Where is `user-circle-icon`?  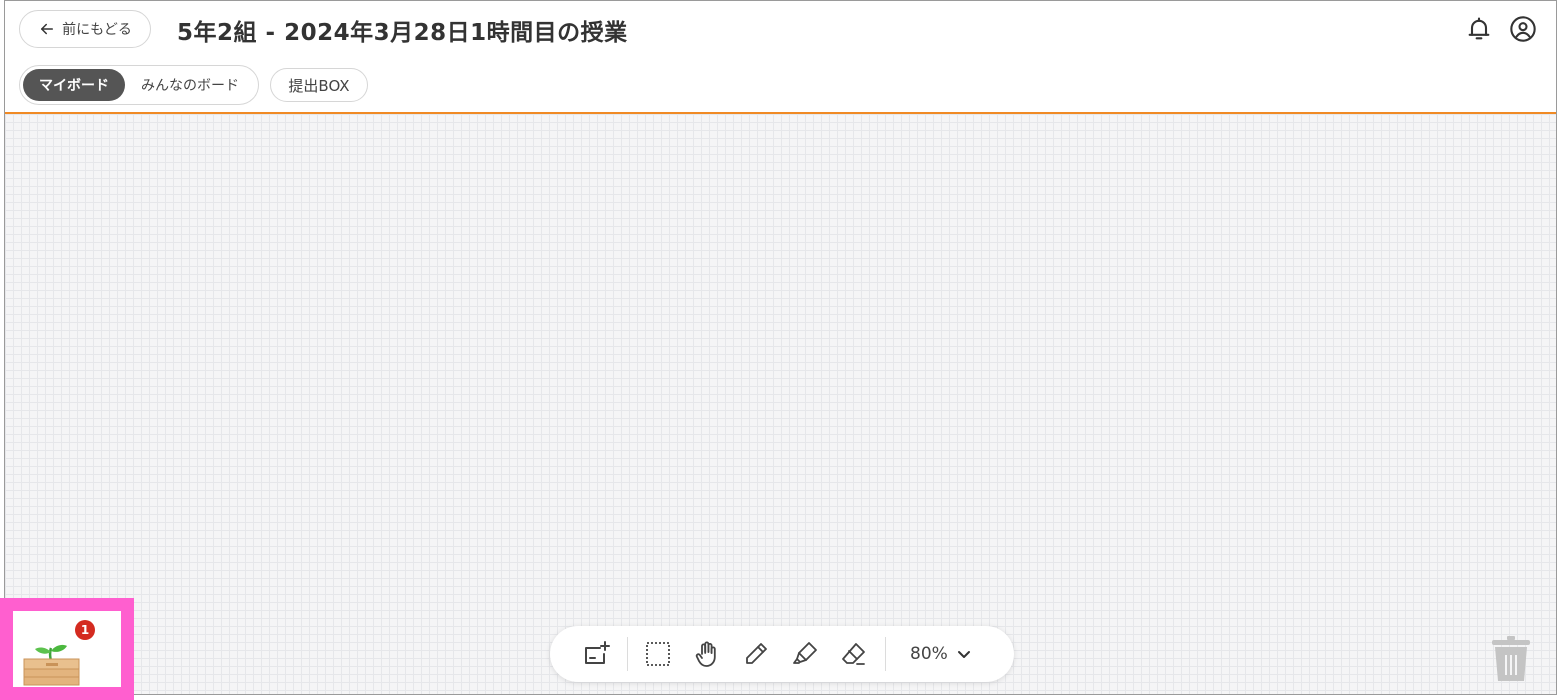
user-circle-icon is located at coordinates (1523, 29).